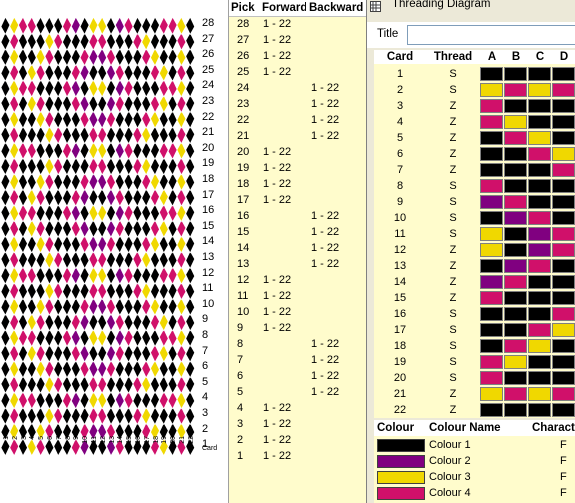 The width and height of the screenshot is (575, 503). I want to click on pick-row: 19 1 - 22, so click(298, 169).